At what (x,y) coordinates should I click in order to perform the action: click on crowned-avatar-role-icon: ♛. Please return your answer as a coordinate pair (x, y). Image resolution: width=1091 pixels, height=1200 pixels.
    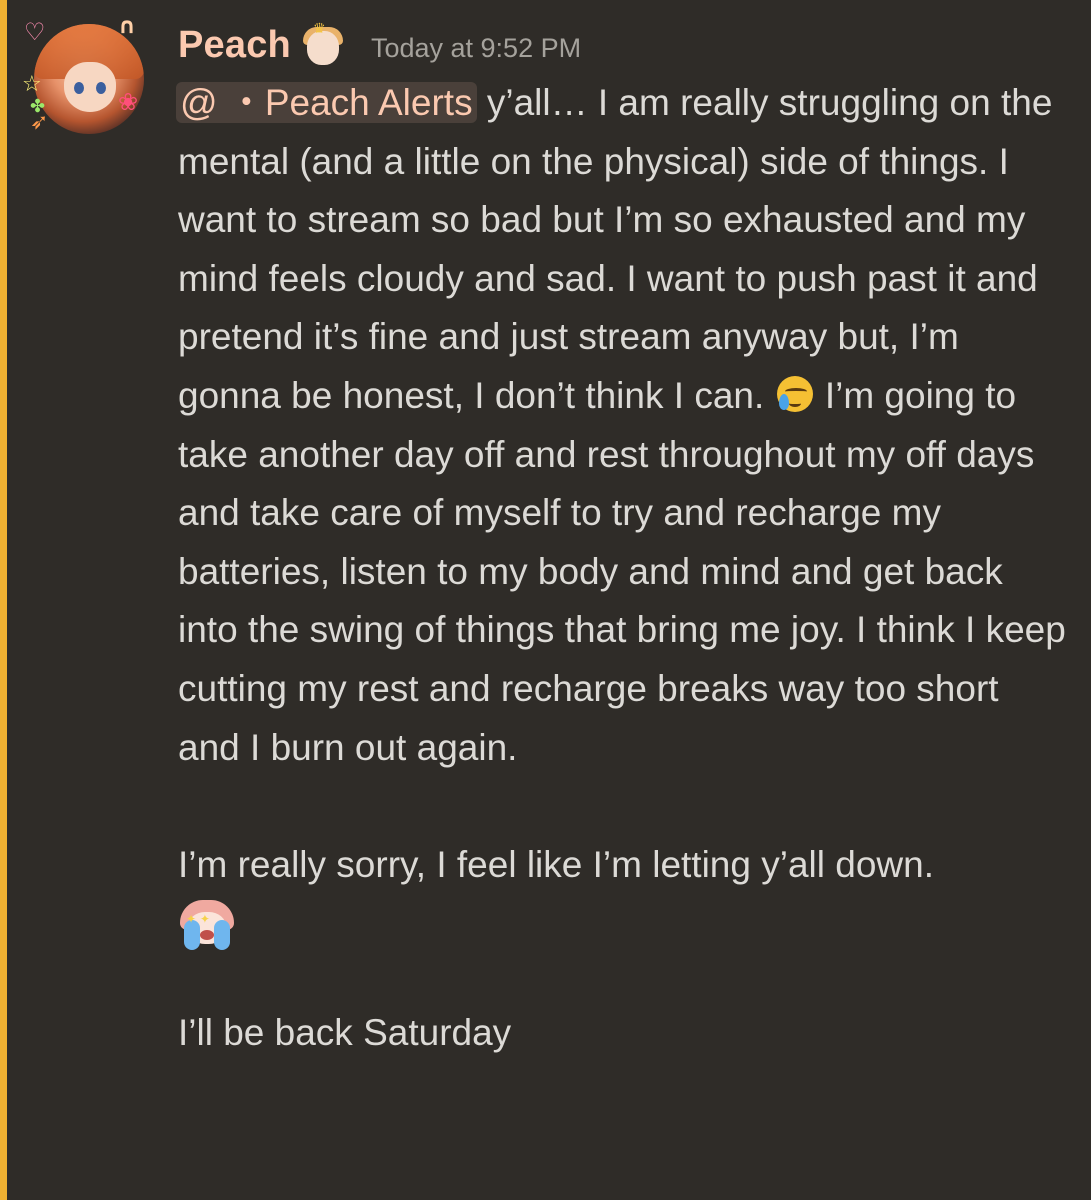
    Looking at the image, I should click on (323, 44).